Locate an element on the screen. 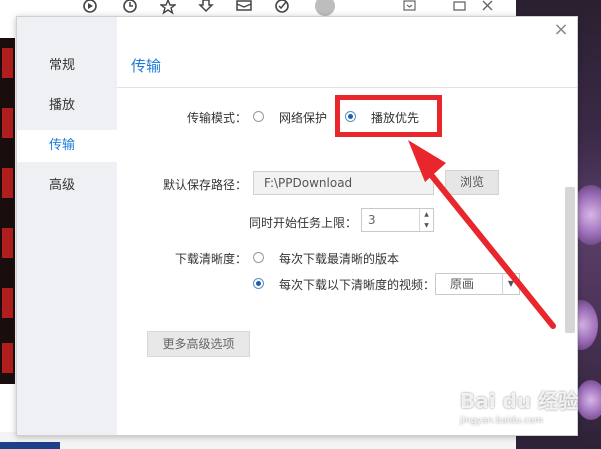  save-path-field: F:\PPDownload is located at coordinates (343, 183).